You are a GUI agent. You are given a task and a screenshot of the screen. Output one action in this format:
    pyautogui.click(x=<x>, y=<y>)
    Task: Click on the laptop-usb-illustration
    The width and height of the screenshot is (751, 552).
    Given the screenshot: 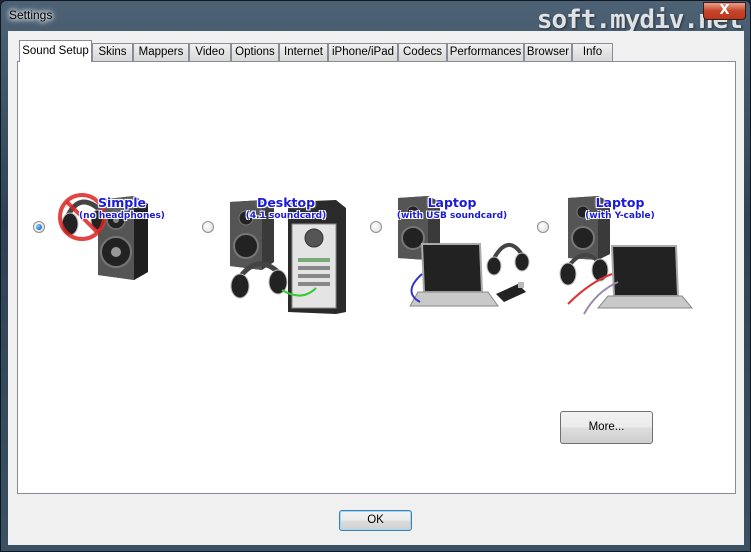 What is the action you would take?
    pyautogui.click(x=464, y=251)
    